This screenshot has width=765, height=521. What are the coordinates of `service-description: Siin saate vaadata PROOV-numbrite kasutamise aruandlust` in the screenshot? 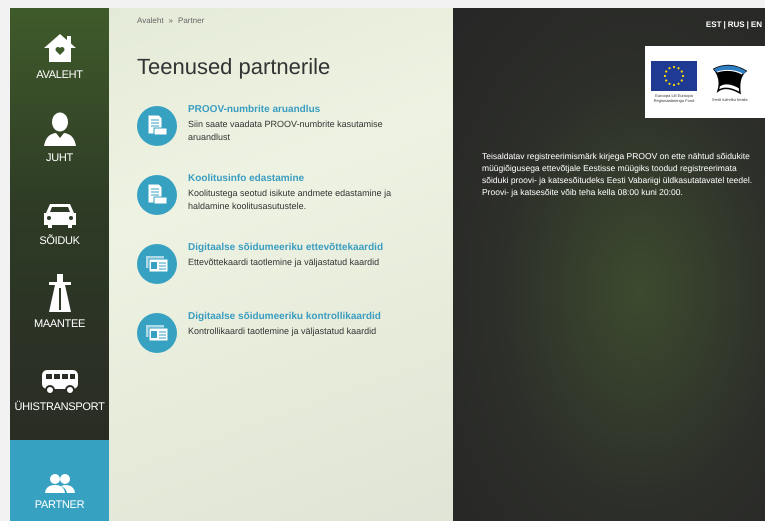 It's located at (286, 131).